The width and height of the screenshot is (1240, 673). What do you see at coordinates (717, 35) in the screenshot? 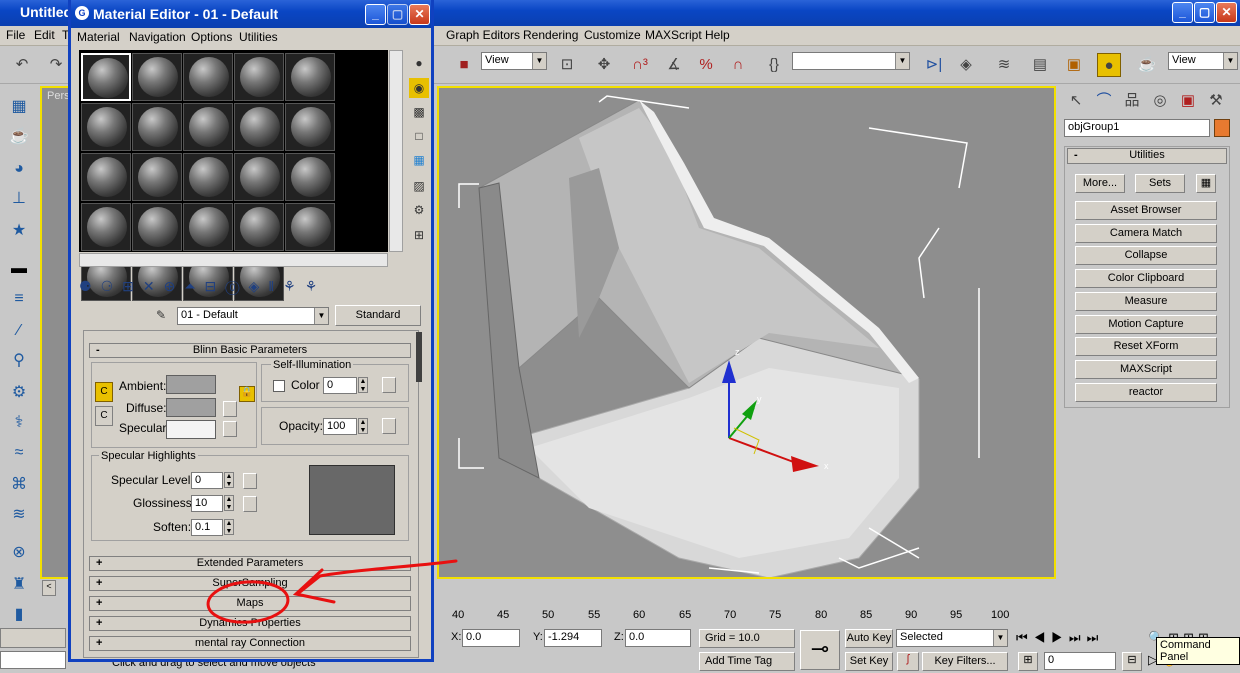
I see `menu-help: Help` at bounding box center [717, 35].